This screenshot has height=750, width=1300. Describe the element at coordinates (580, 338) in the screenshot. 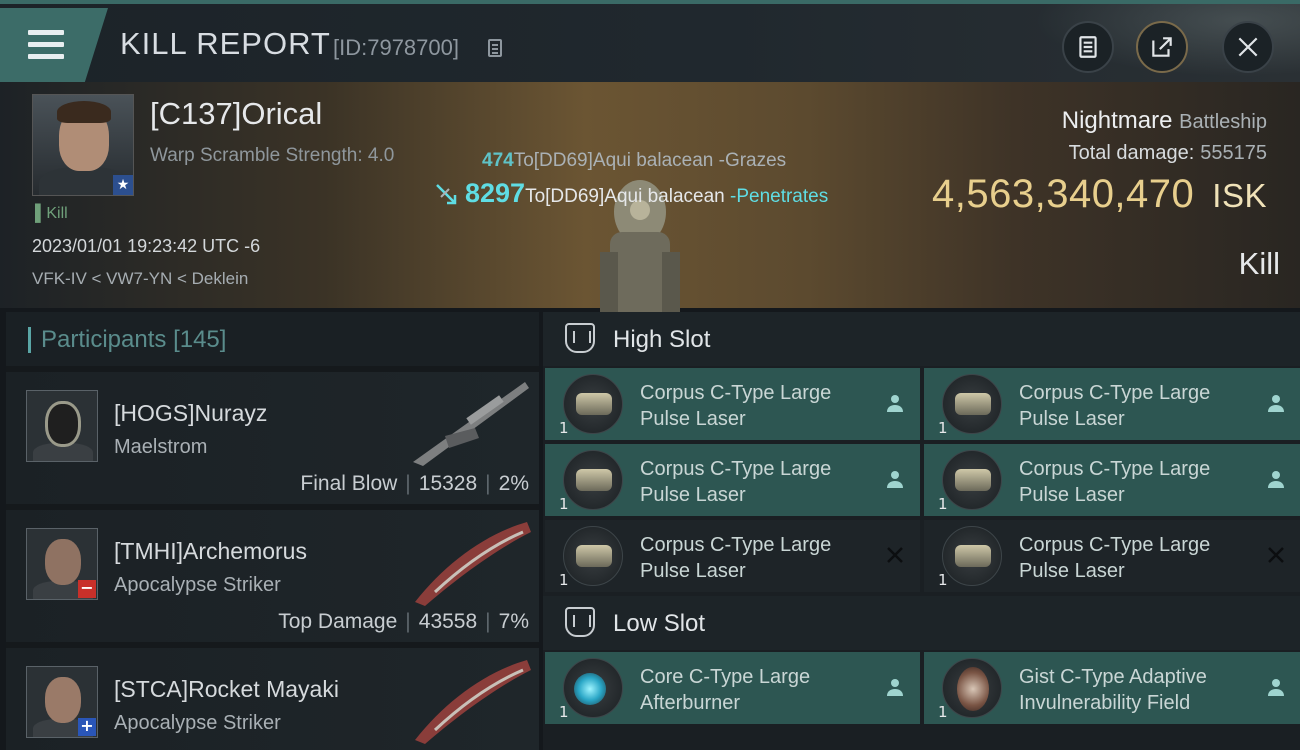

I see `high-slot-icon` at that location.